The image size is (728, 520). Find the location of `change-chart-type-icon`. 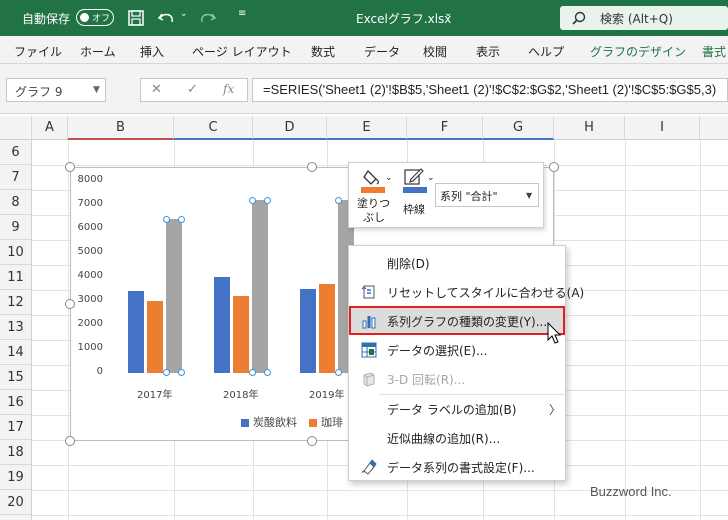

change-chart-type-icon is located at coordinates (369, 322).